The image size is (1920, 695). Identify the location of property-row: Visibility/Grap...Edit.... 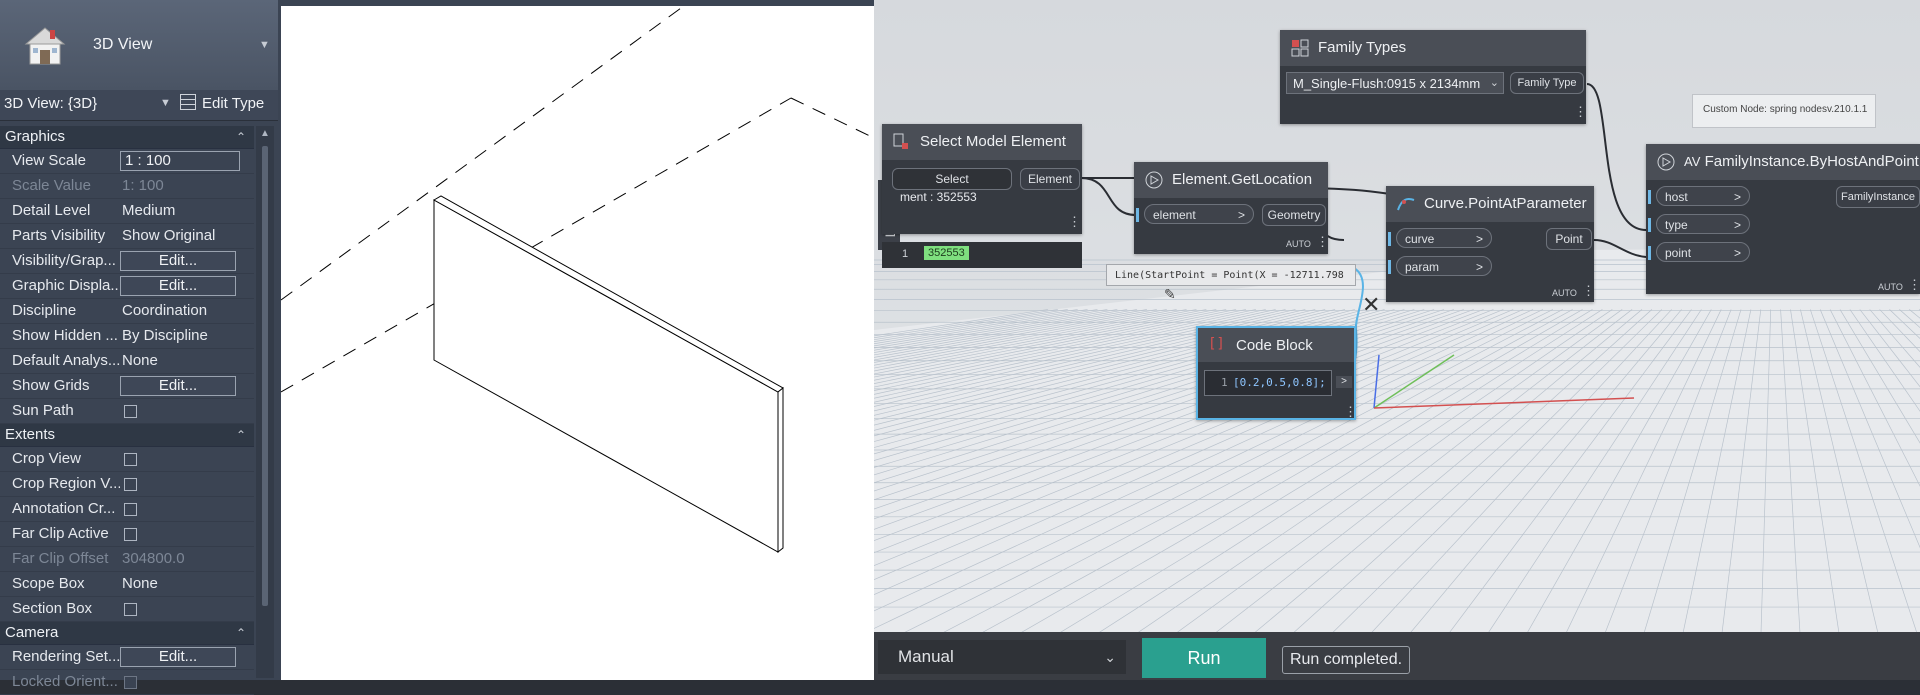
(127, 261).